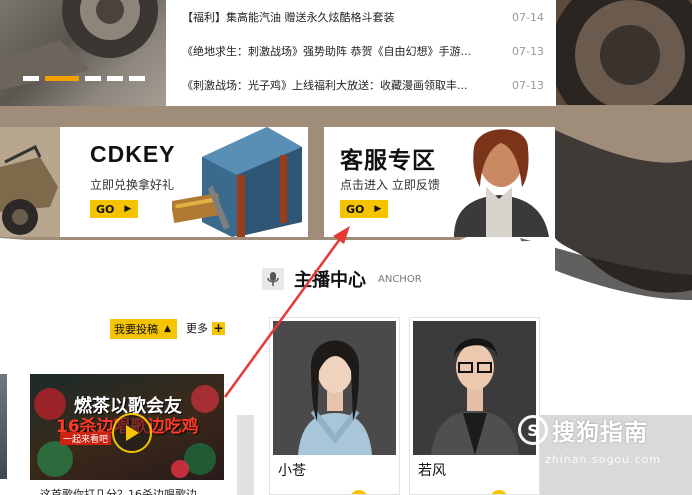  I want to click on watermark: S 搜狗指南, so click(583, 430).